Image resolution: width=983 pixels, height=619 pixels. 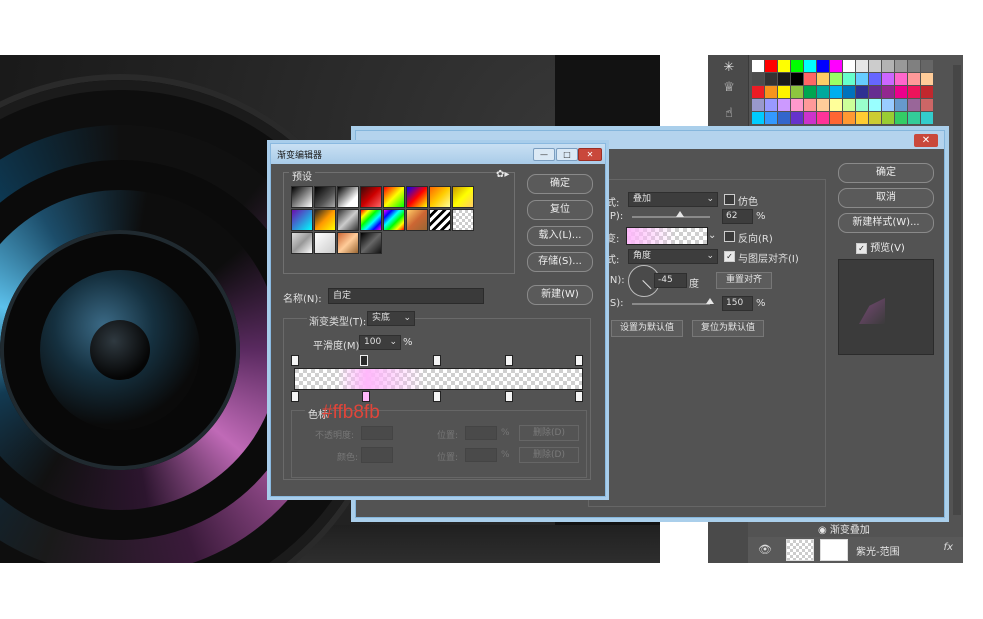 I want to click on opacity-field: 62, so click(x=737, y=216).